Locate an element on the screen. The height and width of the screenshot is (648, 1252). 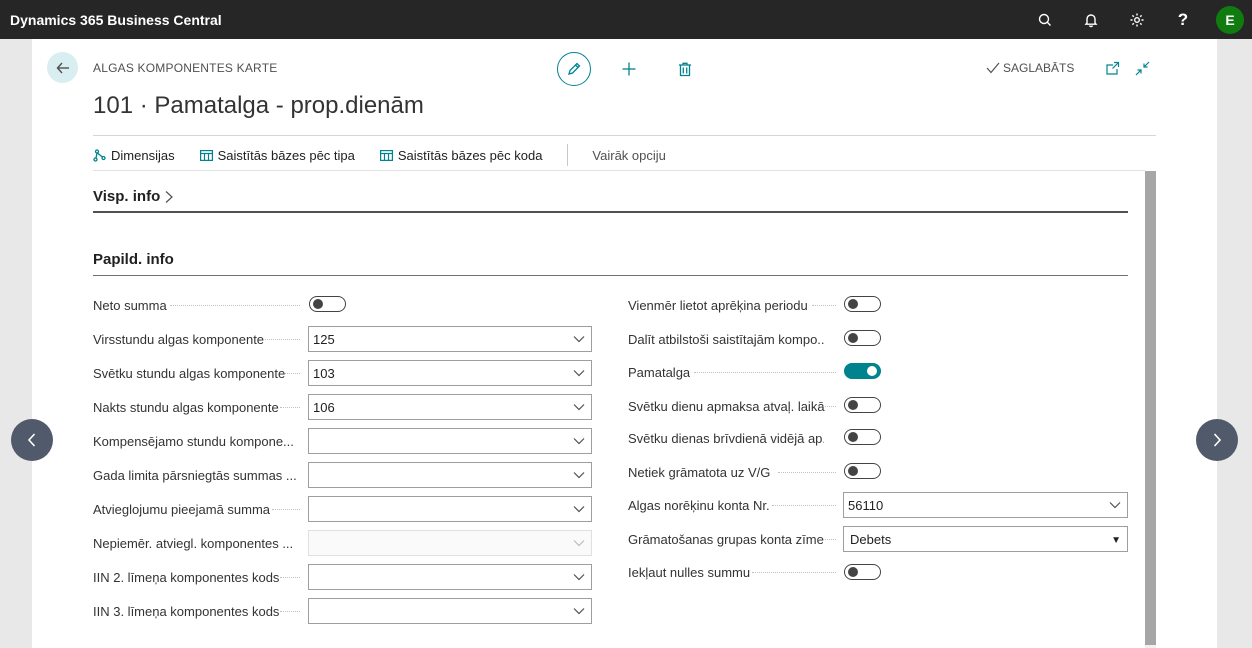
holiday-pay-toggle is located at coordinates (862, 405).